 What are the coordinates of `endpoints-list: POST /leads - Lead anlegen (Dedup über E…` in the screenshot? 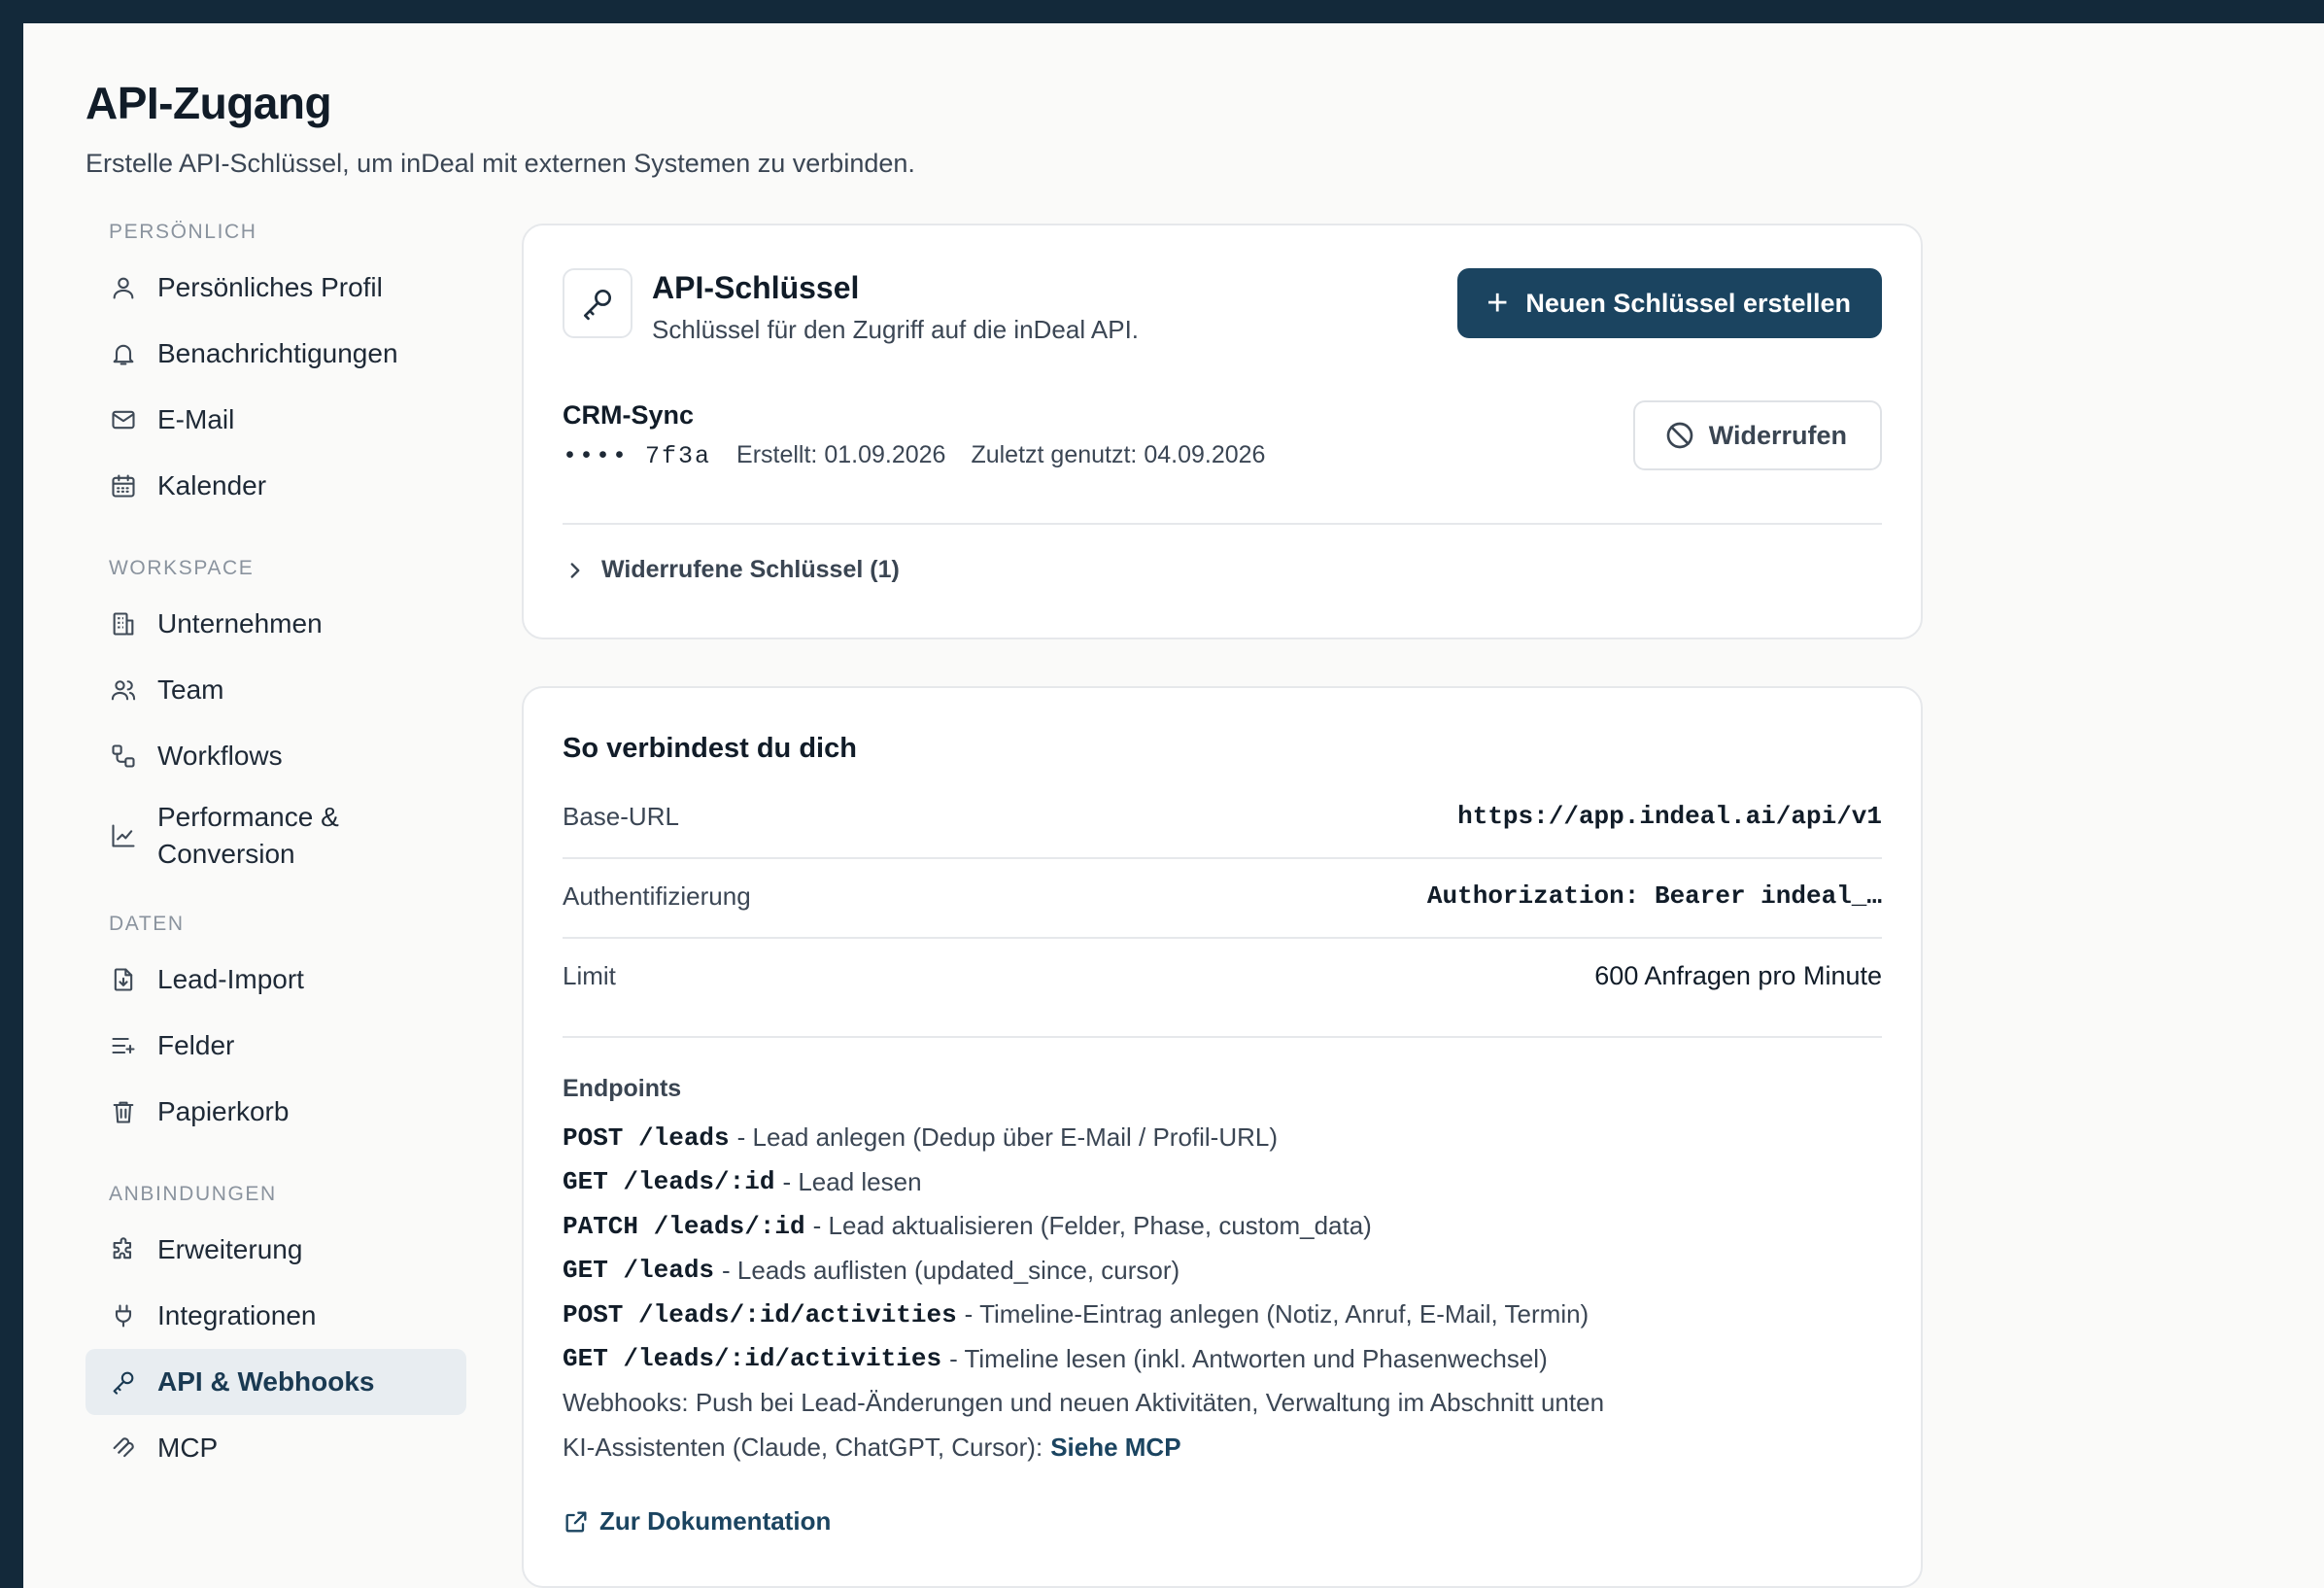 It's located at (1084, 1292).